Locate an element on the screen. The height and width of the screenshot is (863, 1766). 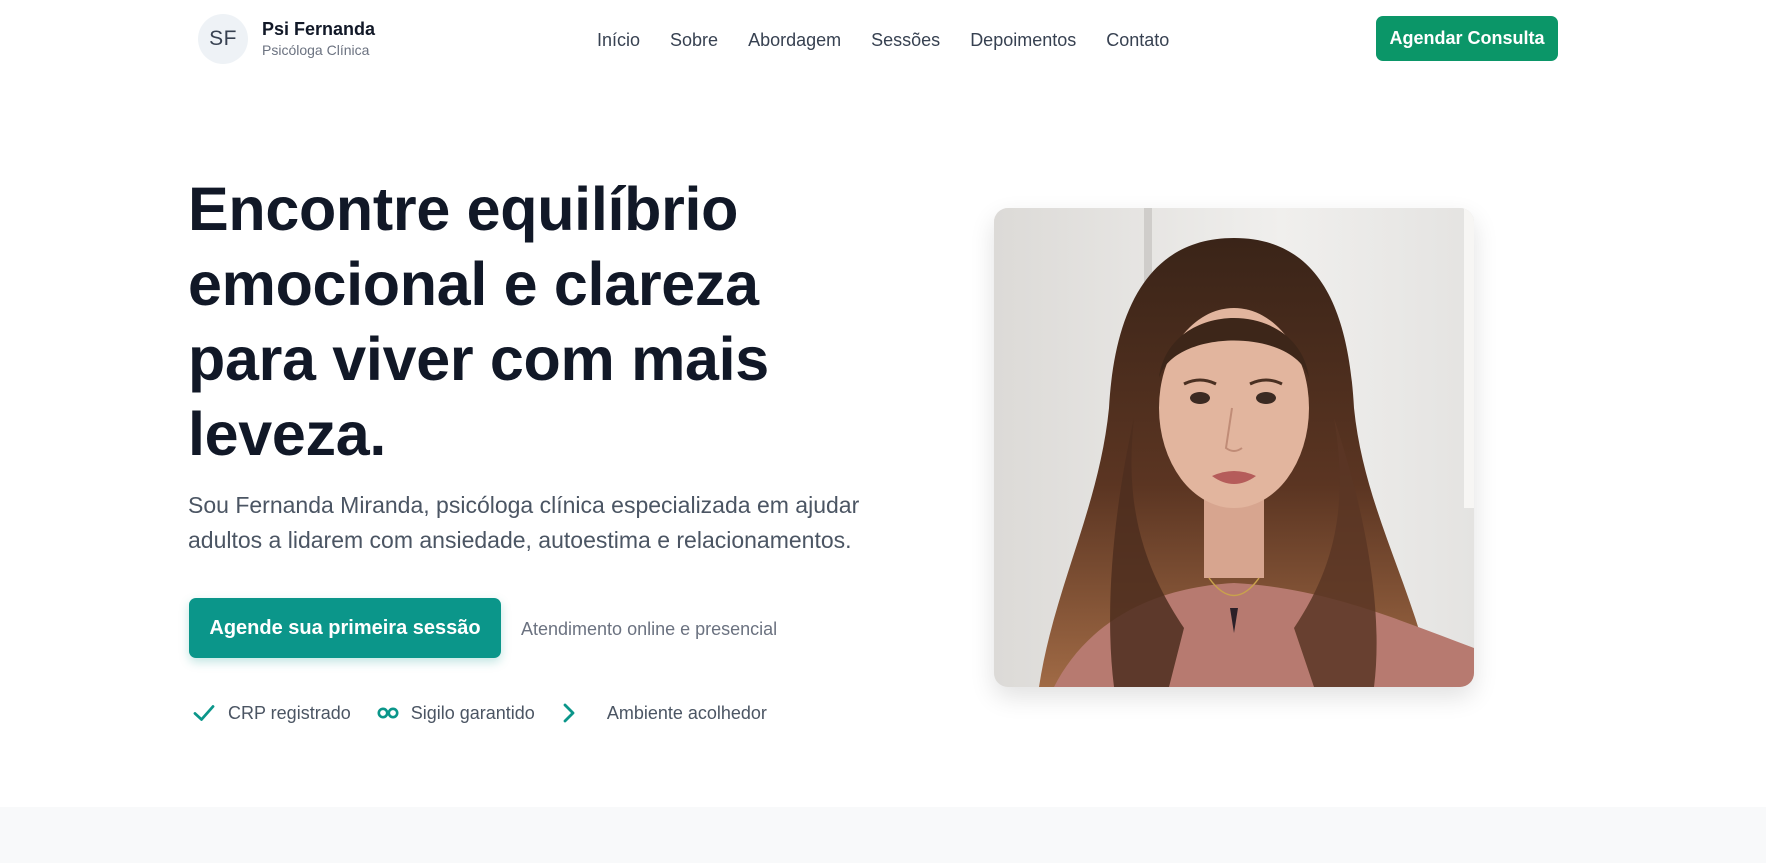
feature-label: Sigilo garantido is located at coordinates (472, 713).